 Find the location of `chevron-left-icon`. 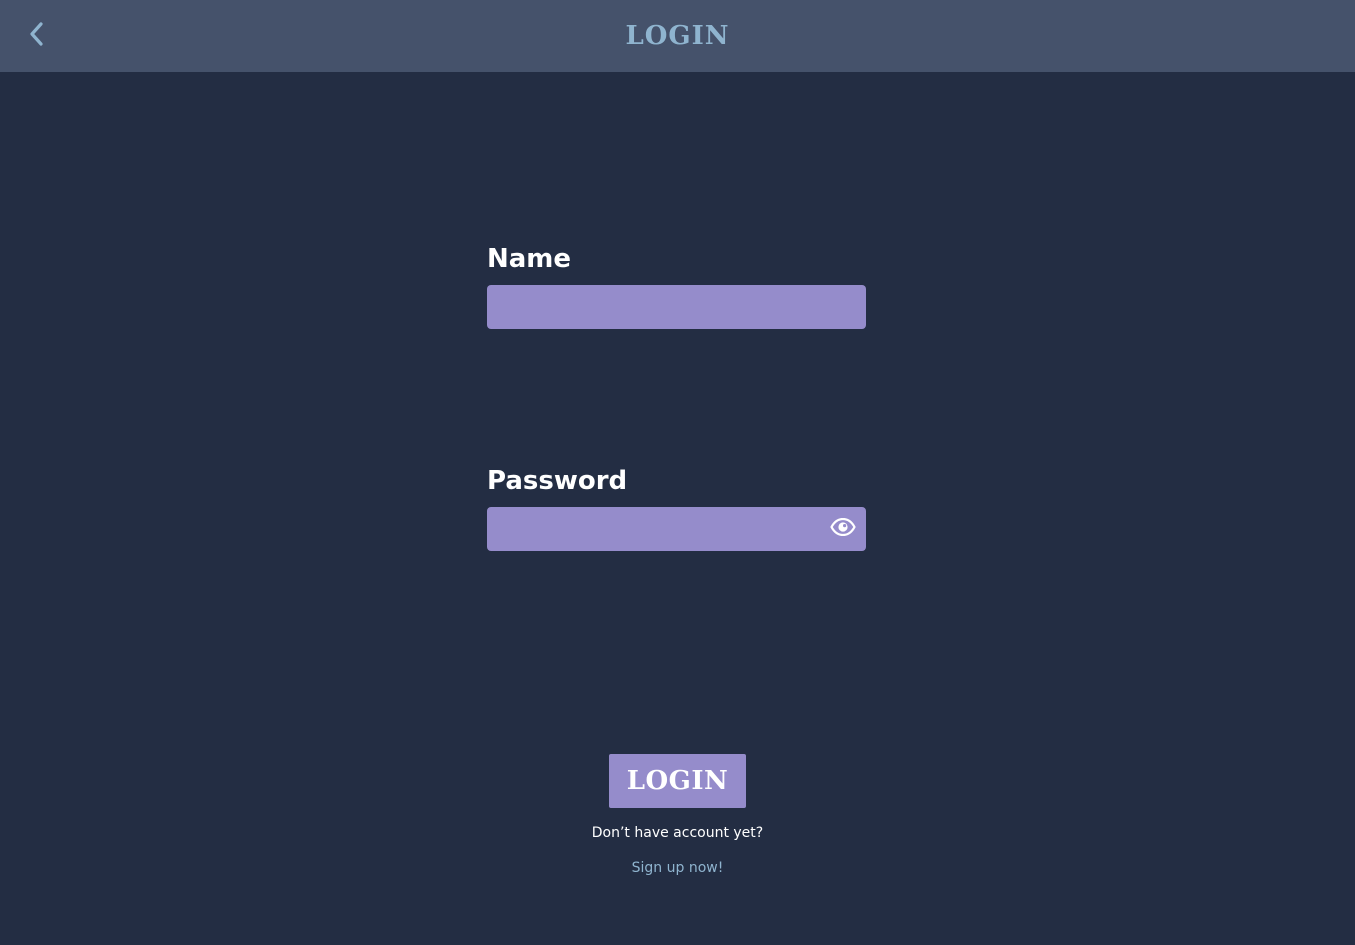

chevron-left-icon is located at coordinates (37, 36).